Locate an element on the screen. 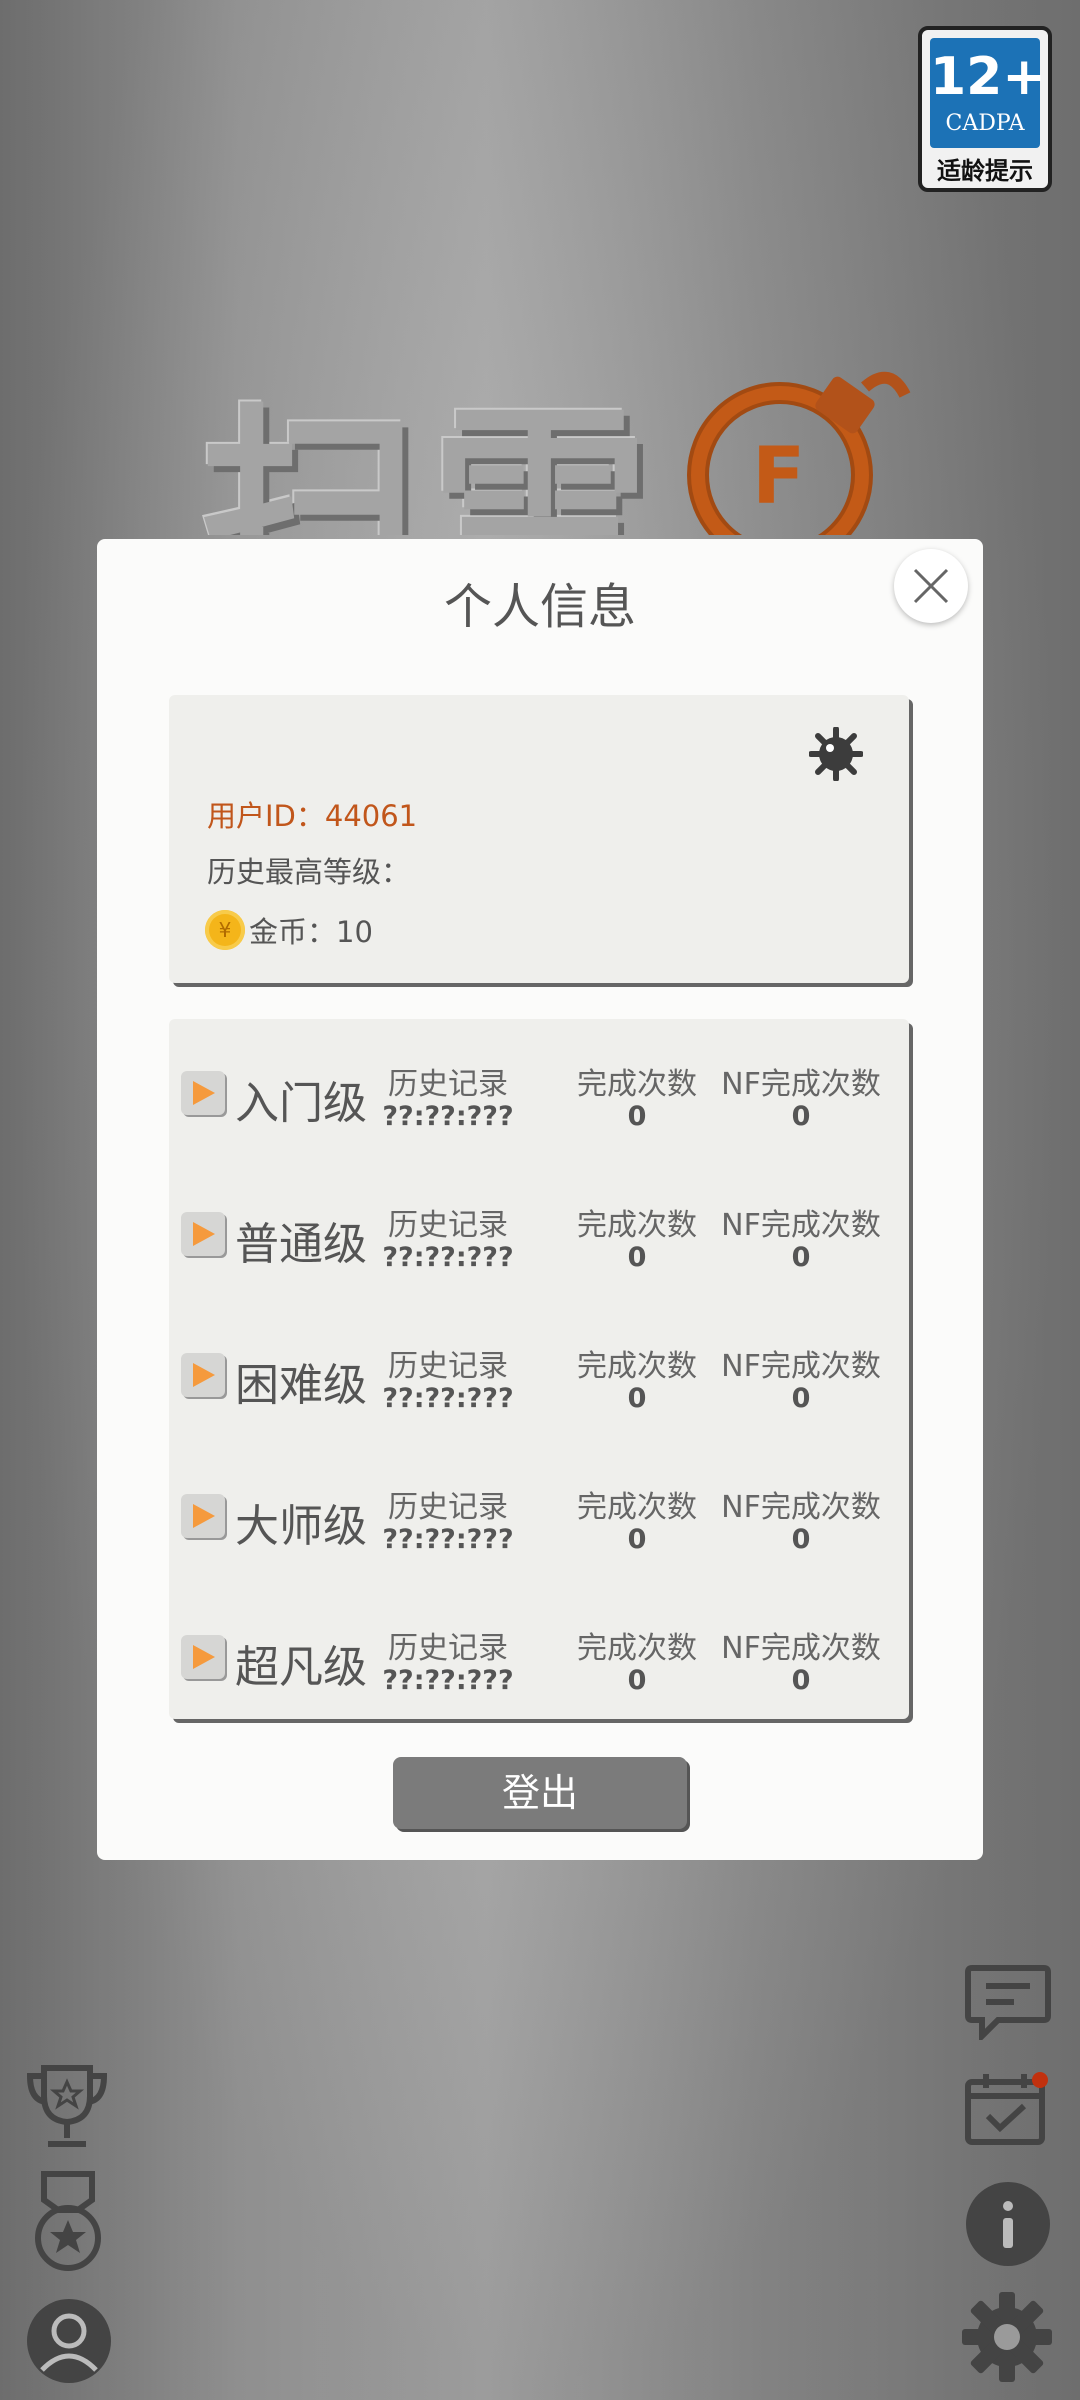 The image size is (1080, 2400). game-logo: 扫雷 F is located at coordinates (570, 445).